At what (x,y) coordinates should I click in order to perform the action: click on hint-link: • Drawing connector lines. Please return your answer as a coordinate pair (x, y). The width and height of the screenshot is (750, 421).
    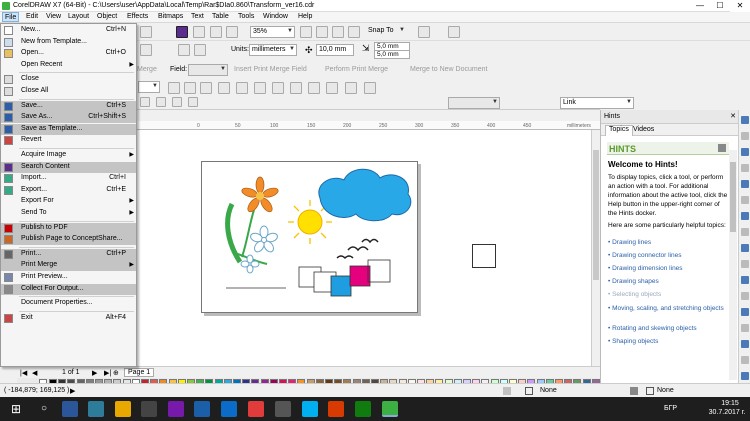
    Looking at the image, I should click on (644, 255).